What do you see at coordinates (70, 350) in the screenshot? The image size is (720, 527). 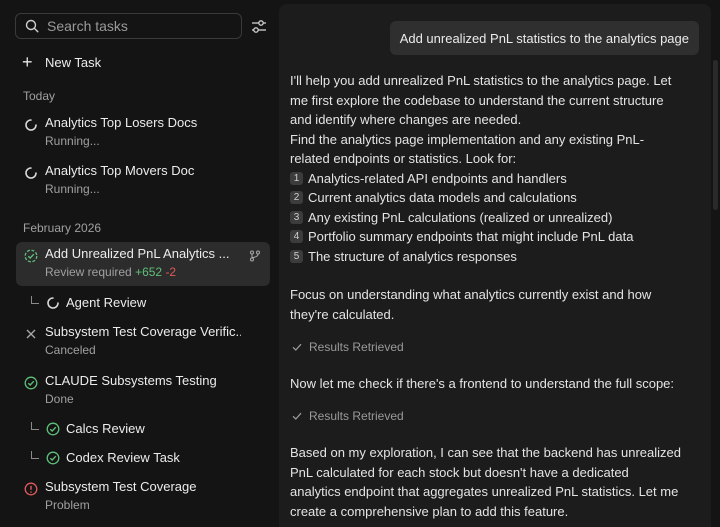 I see `task-status: Canceled` at bounding box center [70, 350].